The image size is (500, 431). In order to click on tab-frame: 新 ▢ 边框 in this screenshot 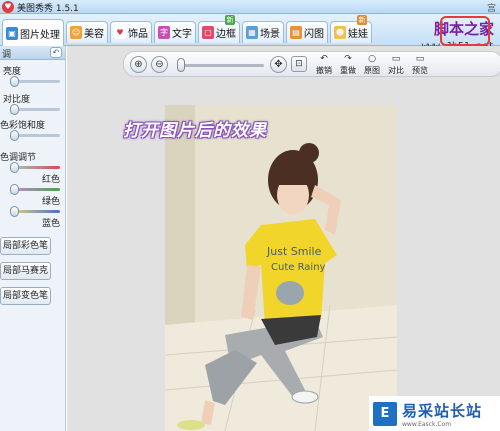, I will do `click(219, 29)`.